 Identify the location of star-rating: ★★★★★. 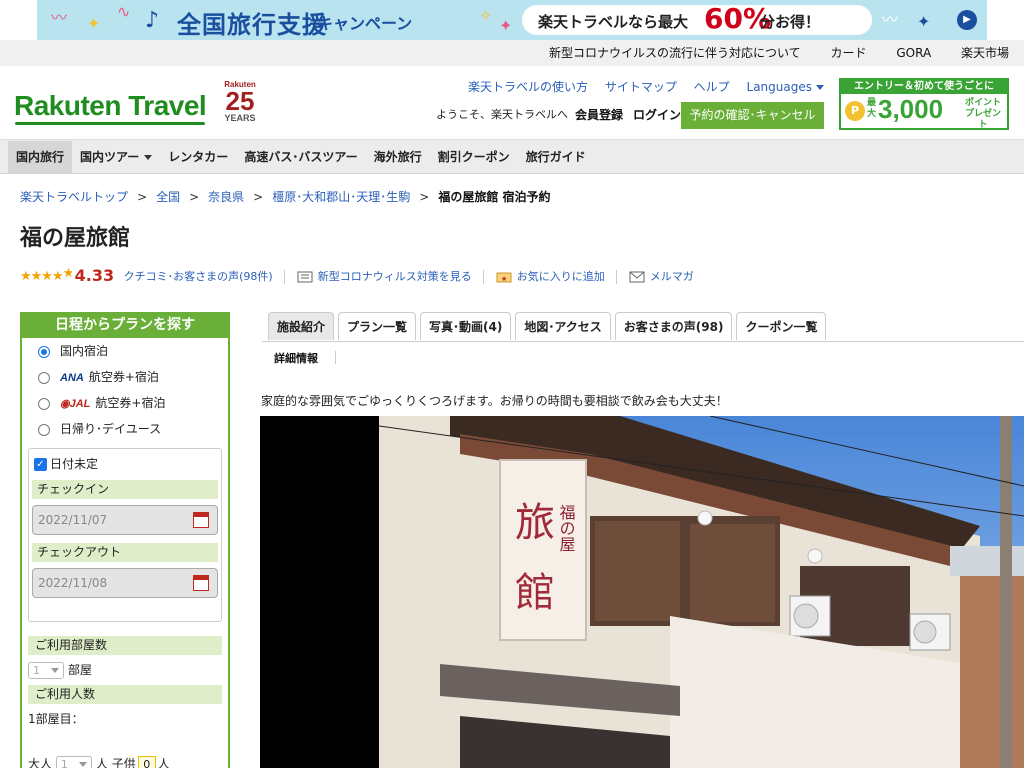
(46, 275).